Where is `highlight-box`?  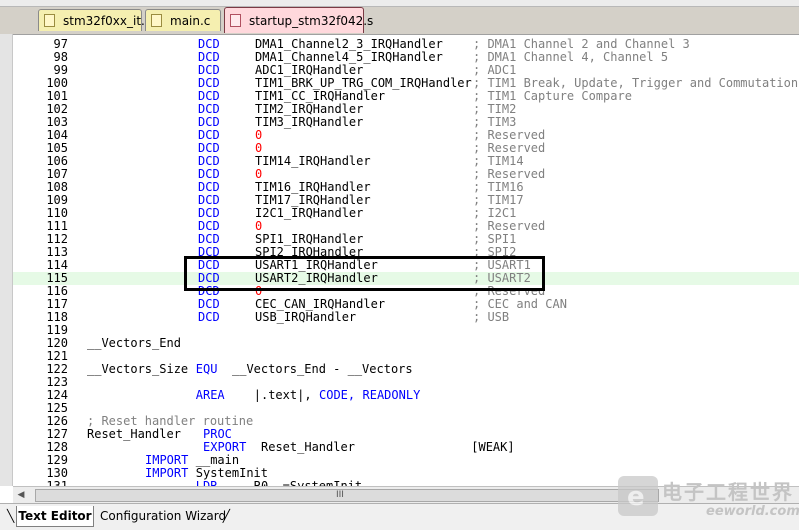
highlight-box is located at coordinates (364, 273).